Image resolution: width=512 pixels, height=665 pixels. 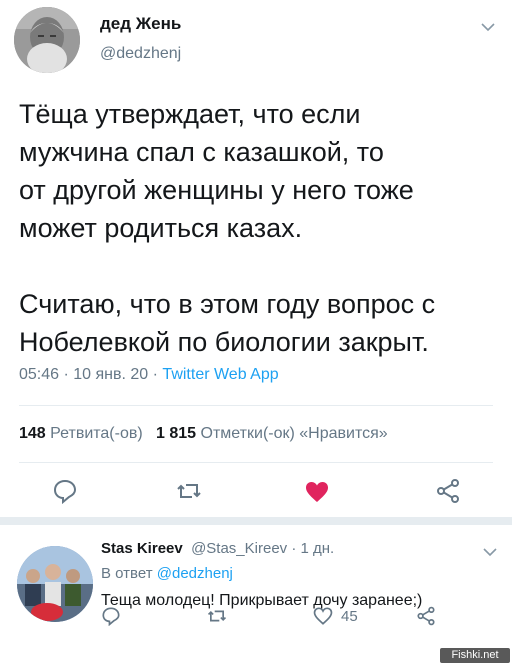 I want to click on author-handle: @dedzhenj, so click(x=140, y=54).